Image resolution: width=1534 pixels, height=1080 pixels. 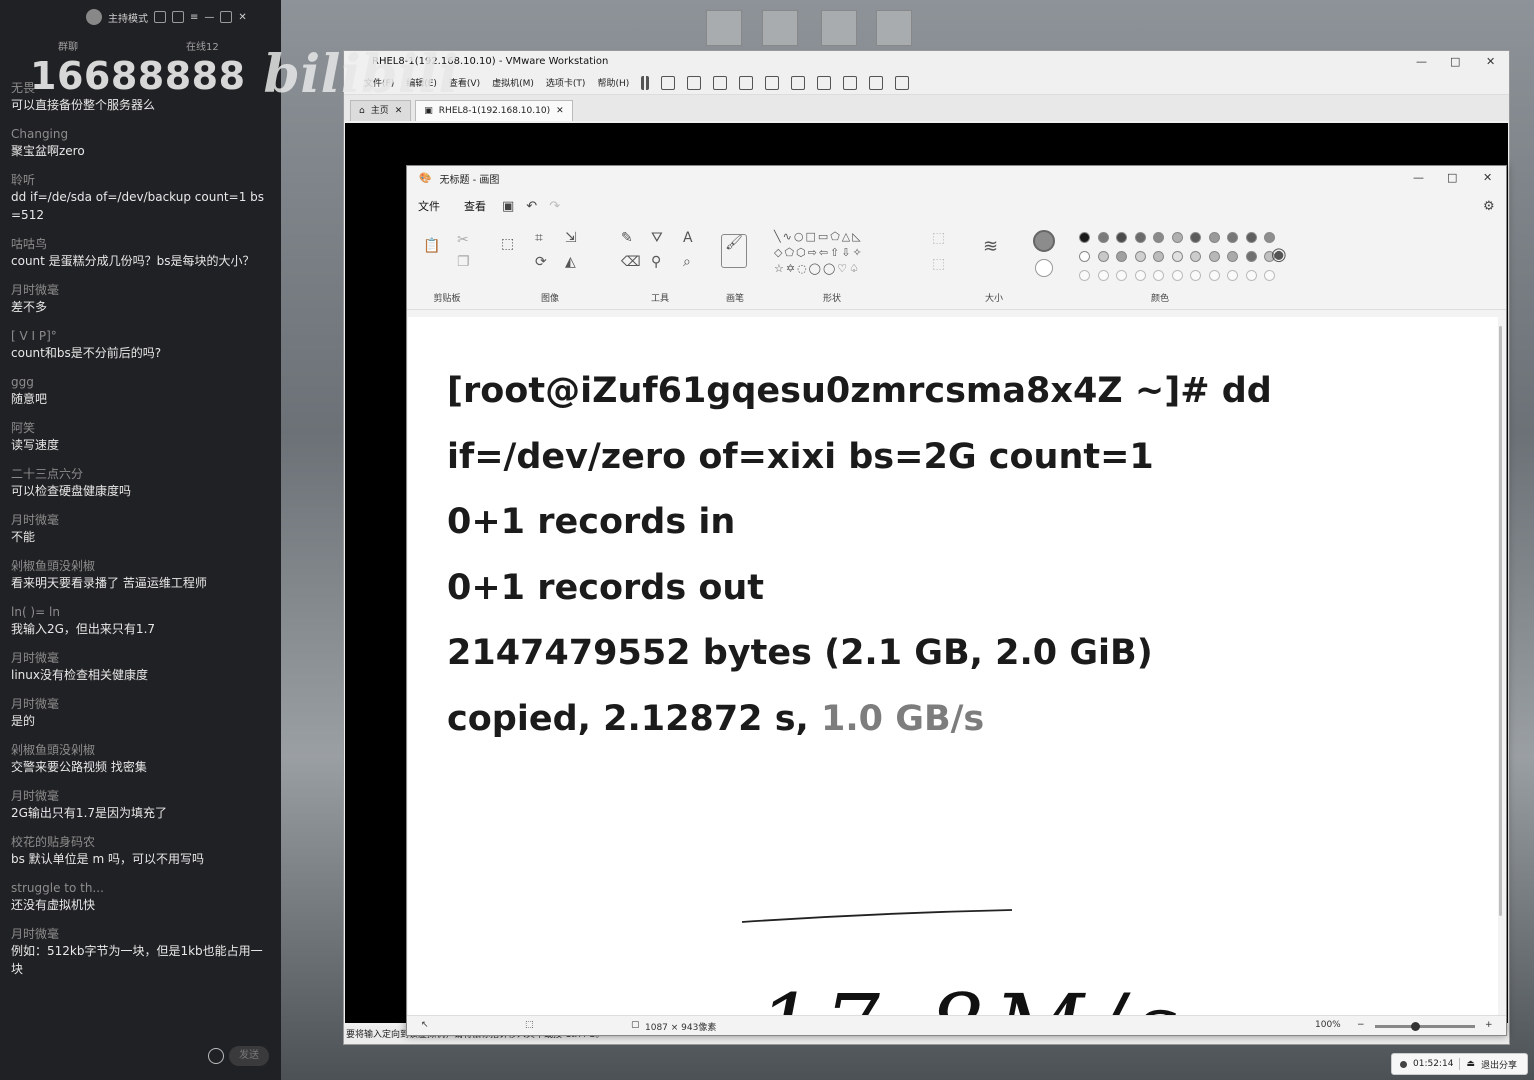 What do you see at coordinates (560, 111) in the screenshot?
I see `tab-close-icon: ✕` at bounding box center [560, 111].